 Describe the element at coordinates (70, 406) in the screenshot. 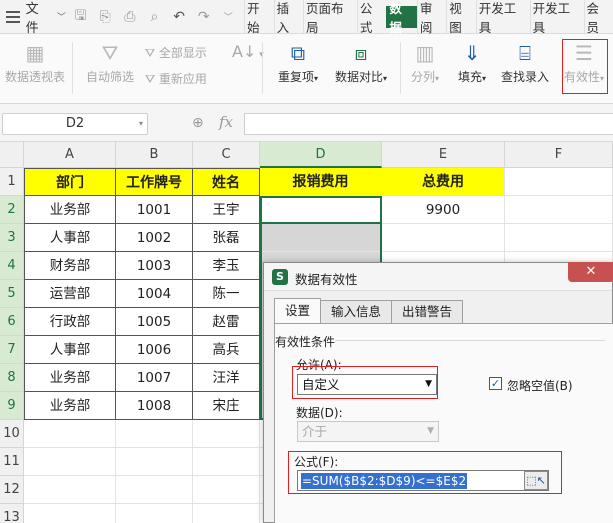

I see `cell-a9: 业务部` at that location.